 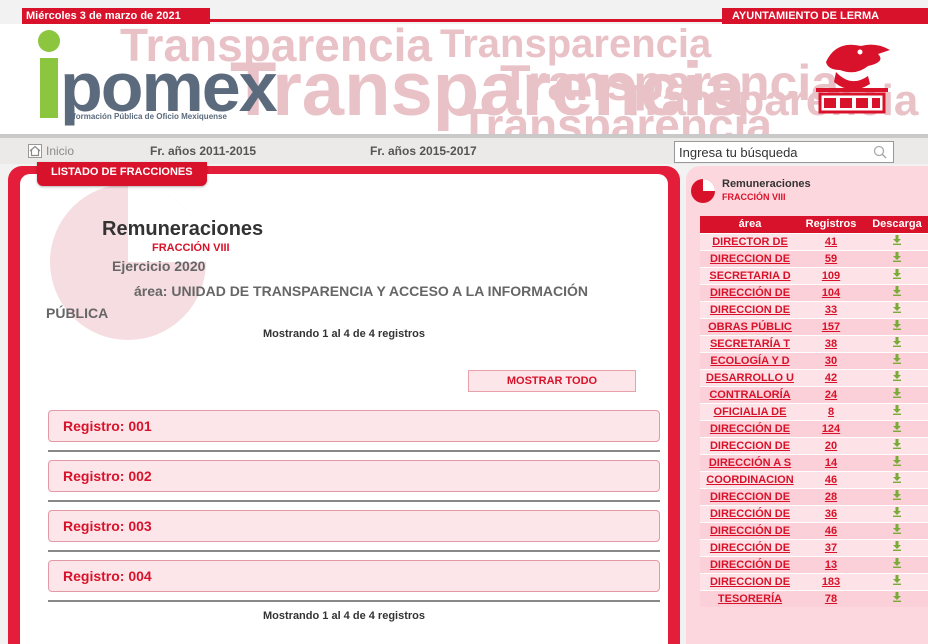 I want to click on registros-link: 13, so click(x=831, y=565).